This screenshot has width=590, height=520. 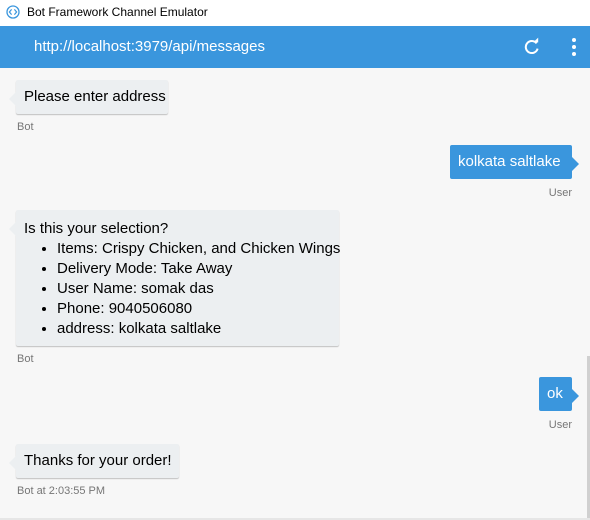 What do you see at coordinates (149, 46) in the screenshot?
I see `endpoint-url: http://localhost:3979/api/messages` at bounding box center [149, 46].